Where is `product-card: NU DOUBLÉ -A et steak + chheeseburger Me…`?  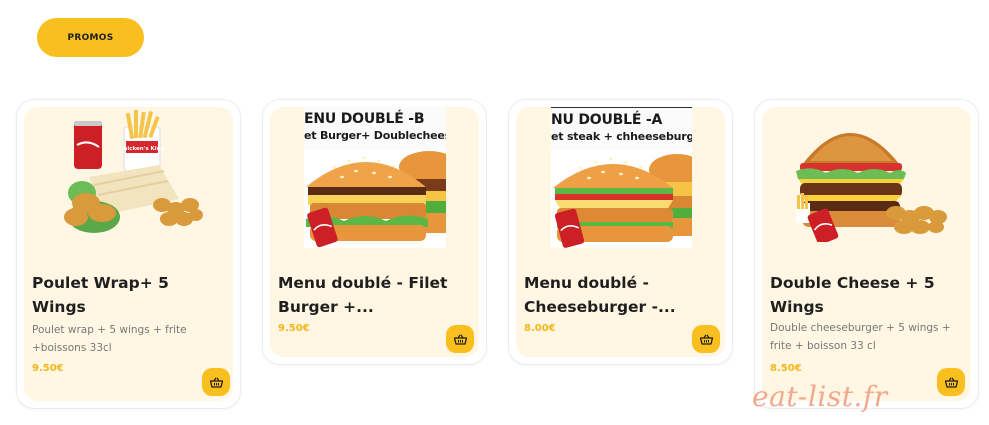
product-card: NU DOUBLÉ -A et steak + chheeseburger Me… is located at coordinates (620, 232).